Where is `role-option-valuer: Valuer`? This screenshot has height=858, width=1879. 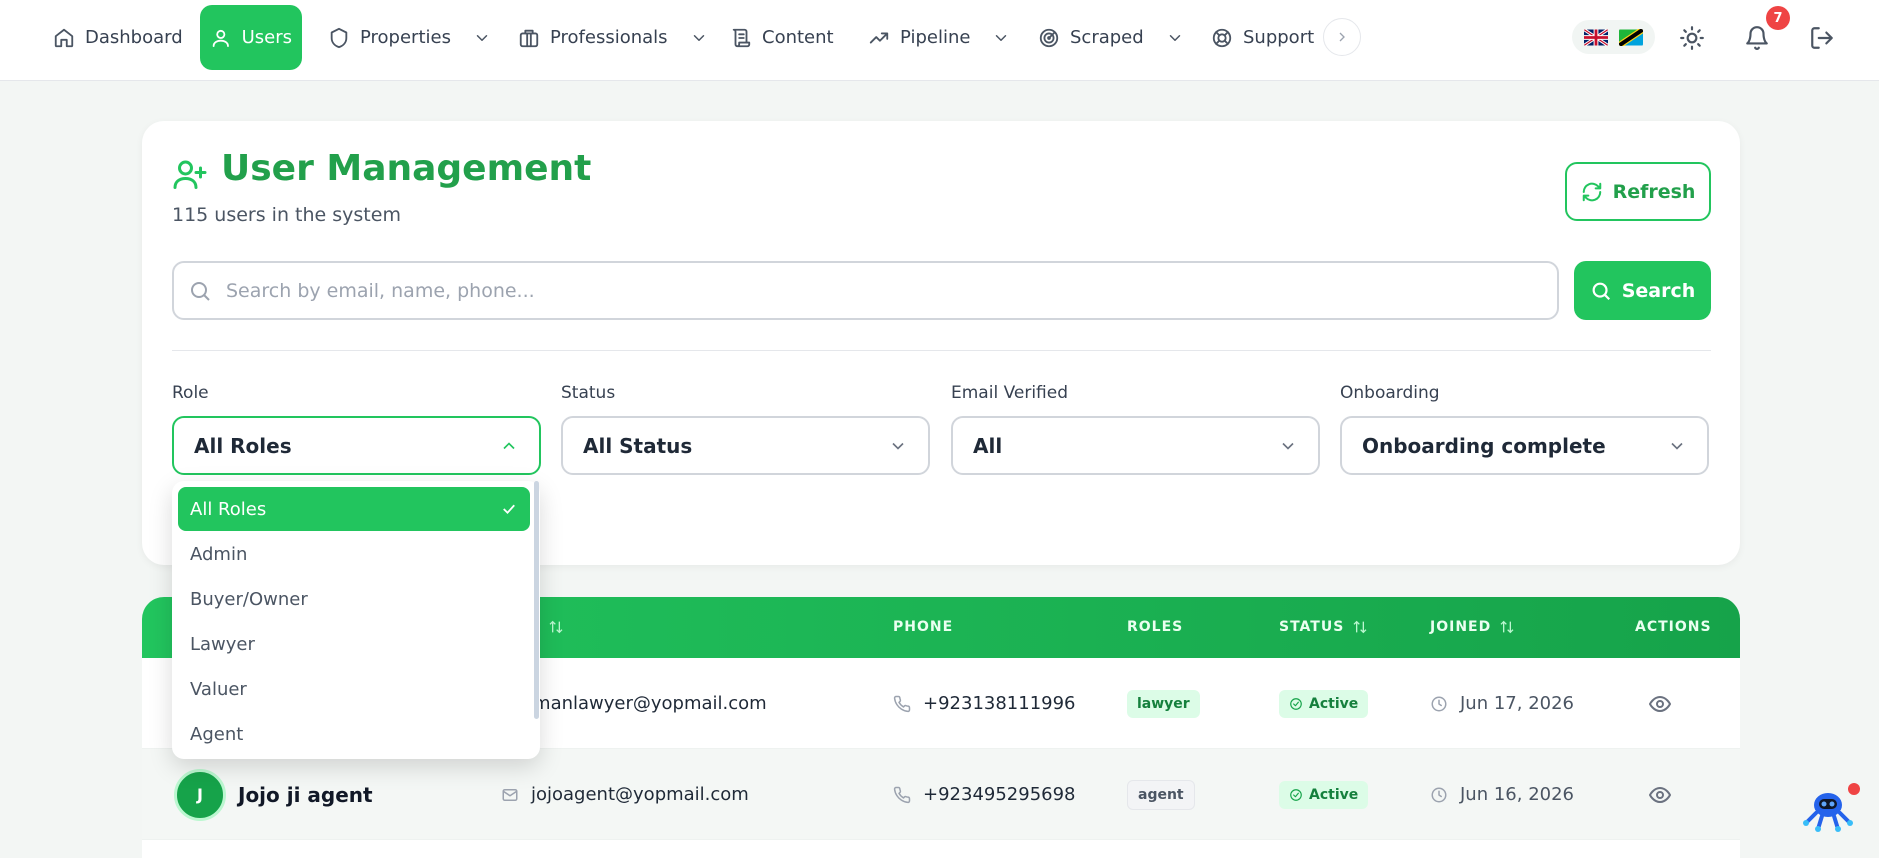 role-option-valuer: Valuer is located at coordinates (354, 689).